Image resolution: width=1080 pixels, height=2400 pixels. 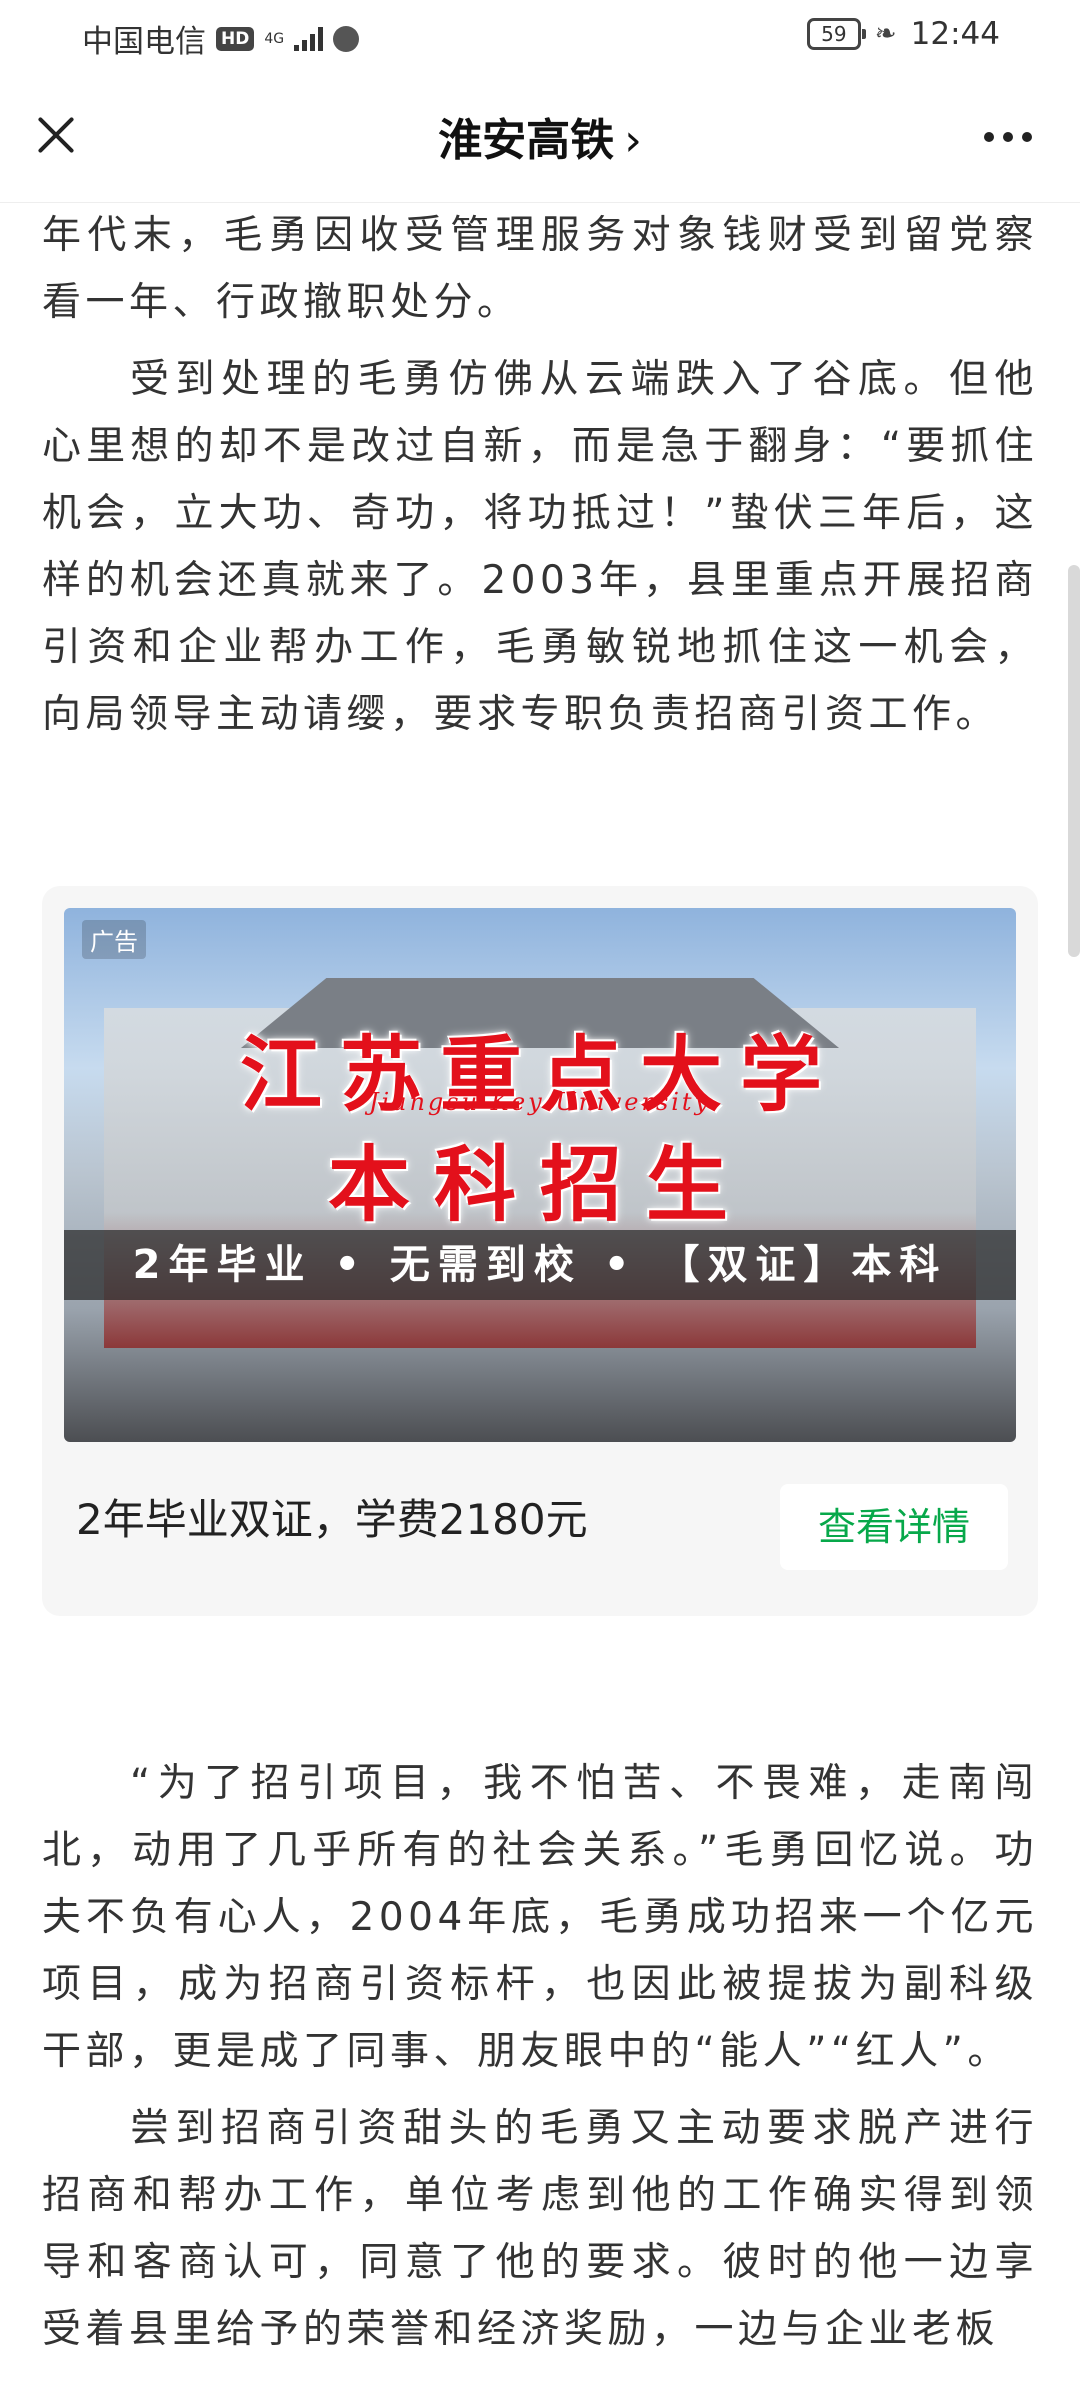 I want to click on account-title-link: 淮安高铁 ›, so click(x=540, y=136).